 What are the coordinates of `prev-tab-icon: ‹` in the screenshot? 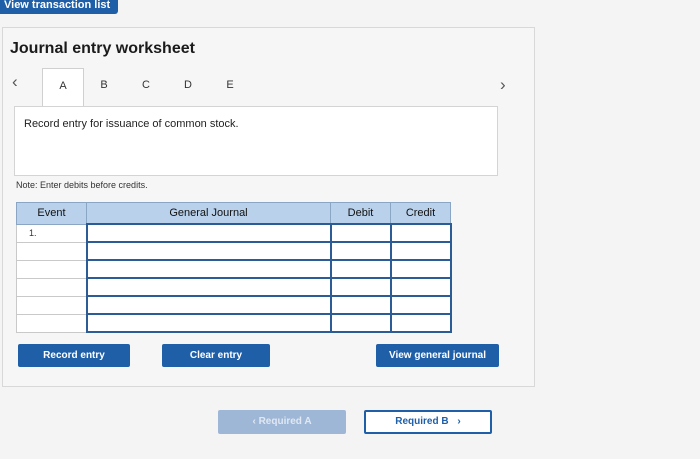 It's located at (15, 81).